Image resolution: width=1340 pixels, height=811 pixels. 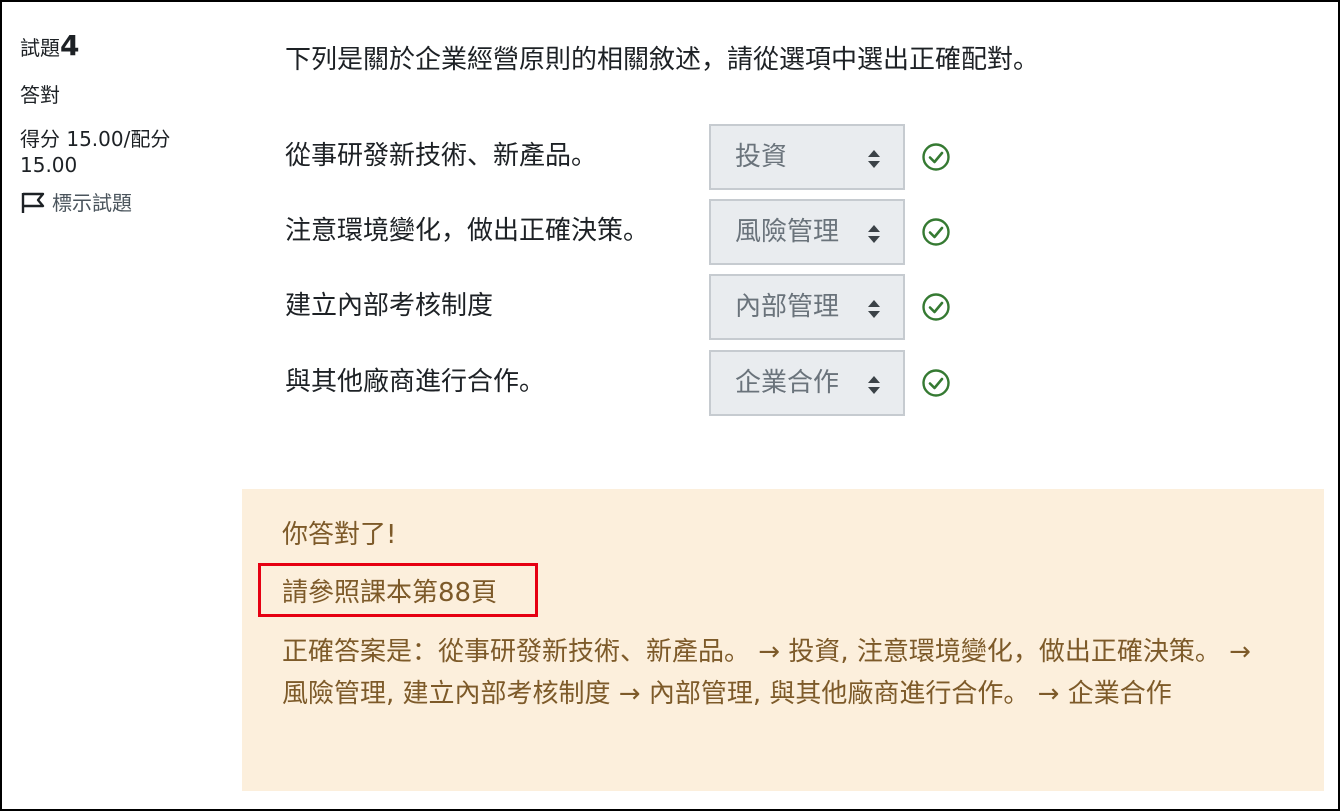 What do you see at coordinates (70, 45) in the screenshot?
I see `question-number-value: 4` at bounding box center [70, 45].